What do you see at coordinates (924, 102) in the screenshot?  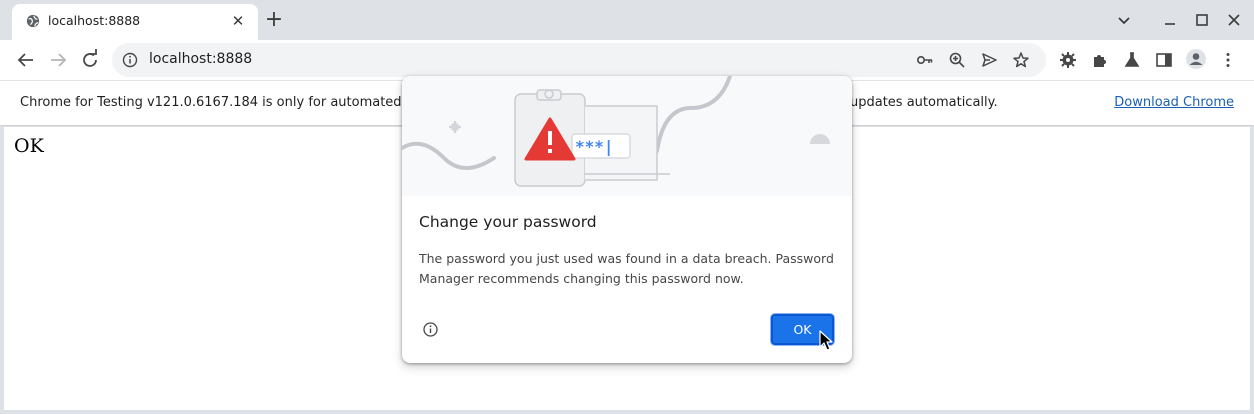 I see `infobar-message-end: updates automatically.` at bounding box center [924, 102].